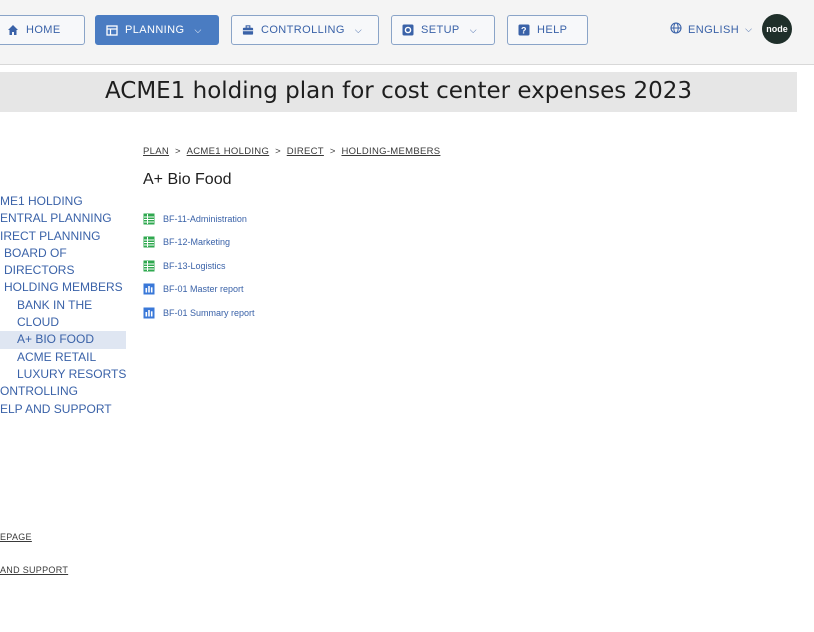 This screenshot has height=632, width=814. What do you see at coordinates (63, 287) in the screenshot?
I see `tree-item: HOLDING MEMBERS` at bounding box center [63, 287].